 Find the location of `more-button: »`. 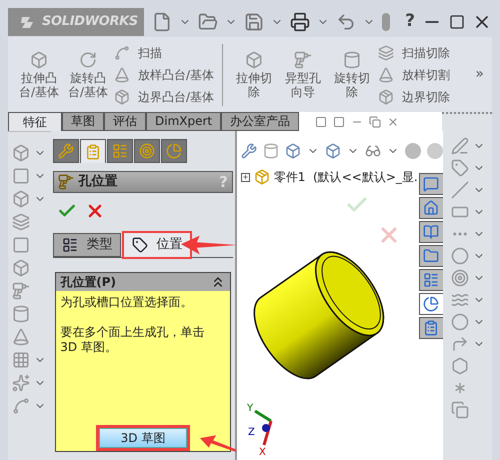

more-button: » is located at coordinates (475, 74).